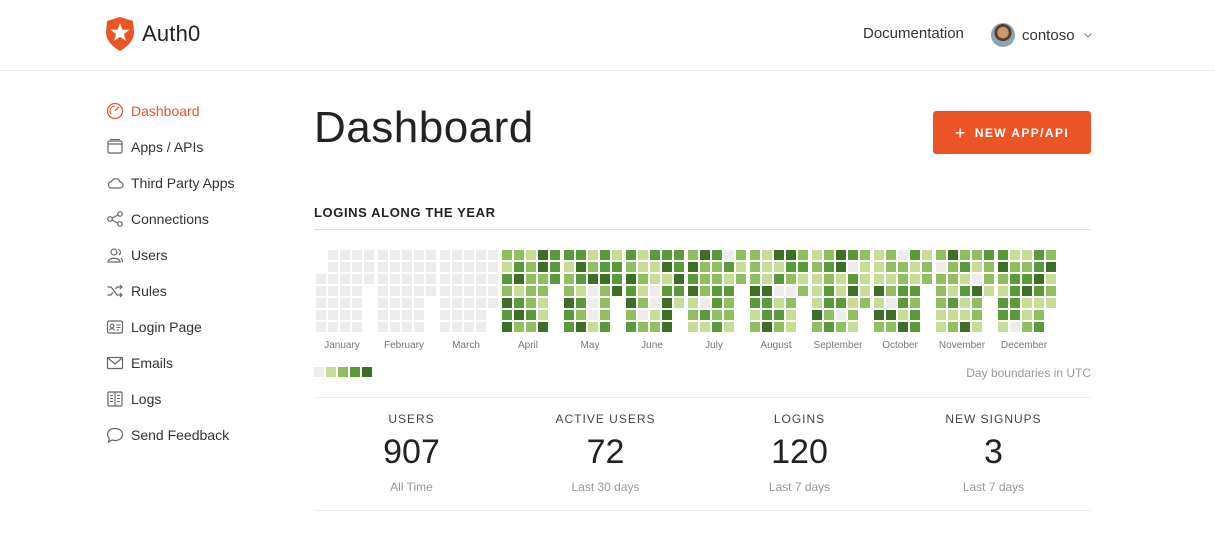 The height and width of the screenshot is (543, 1215). Describe the element at coordinates (993, 452) in the screenshot. I see `stat-value: 3` at that location.